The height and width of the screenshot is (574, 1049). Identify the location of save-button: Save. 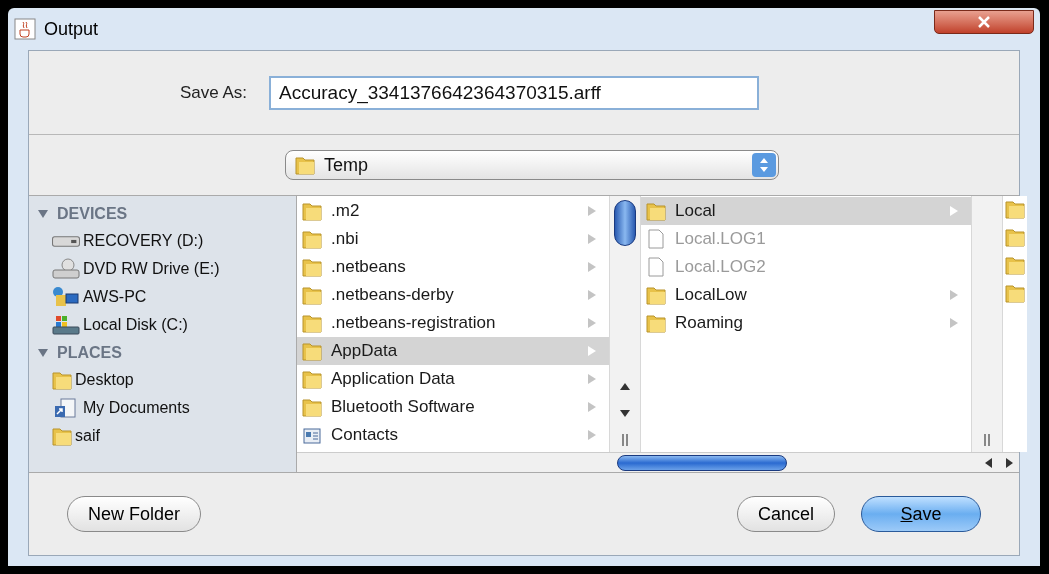
(921, 514).